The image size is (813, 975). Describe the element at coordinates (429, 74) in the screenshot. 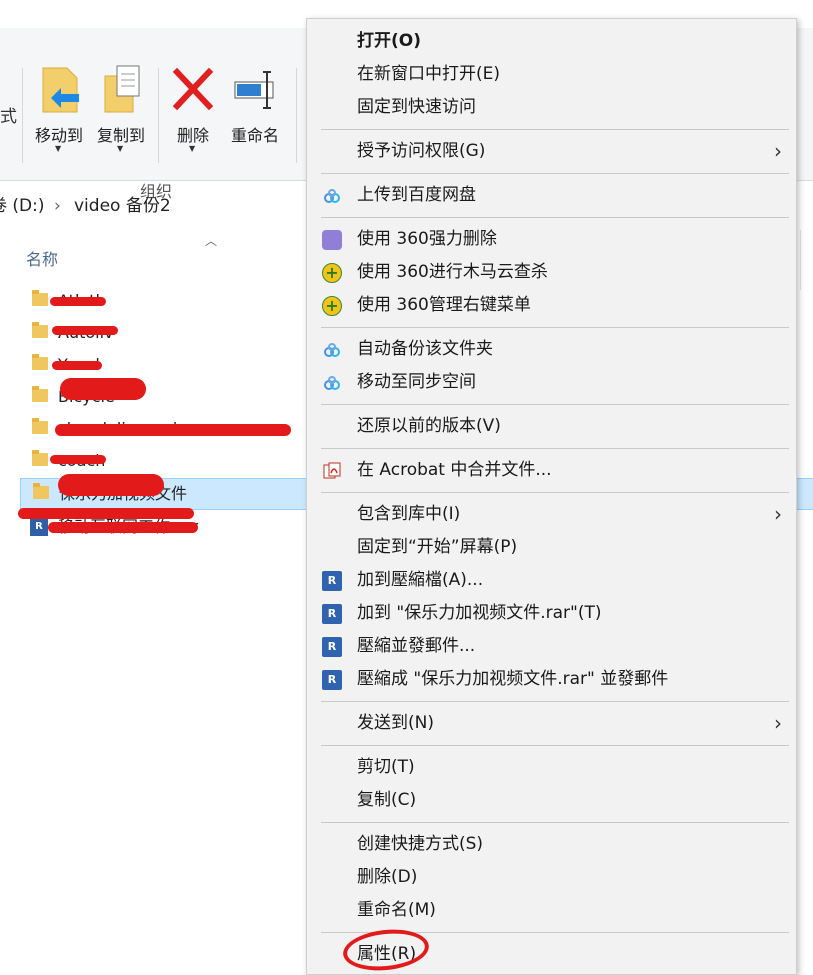

I see `menu-item-label: 在新窗口中打开(E)` at that location.